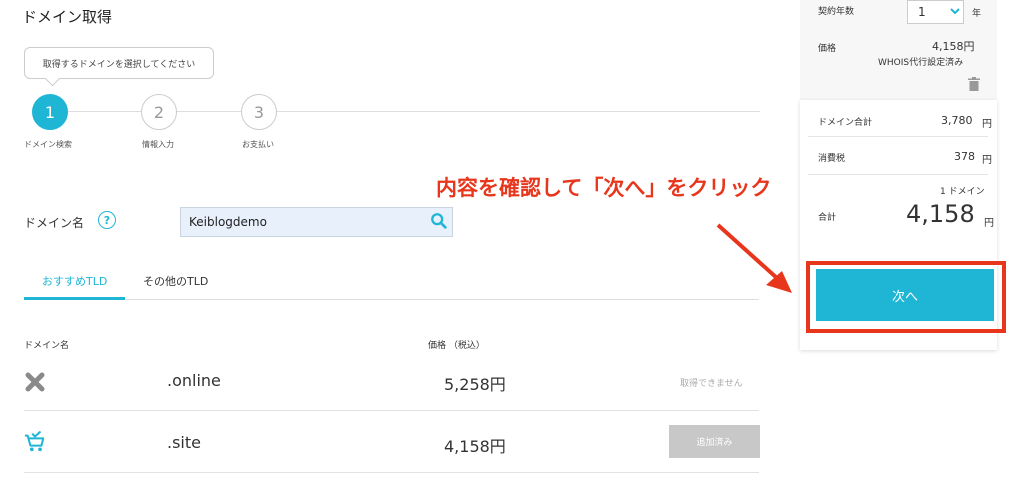  What do you see at coordinates (962, 192) in the screenshot?
I see `domain-count: 1 ドメイン` at bounding box center [962, 192].